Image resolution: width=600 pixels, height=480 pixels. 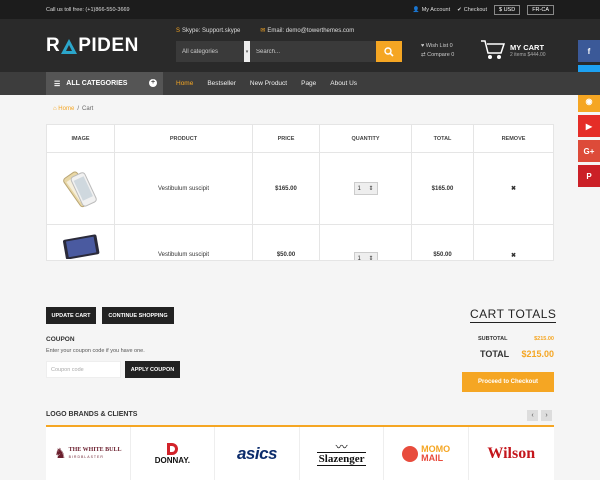 I want to click on compare-label: Compare 0, so click(x=441, y=55).